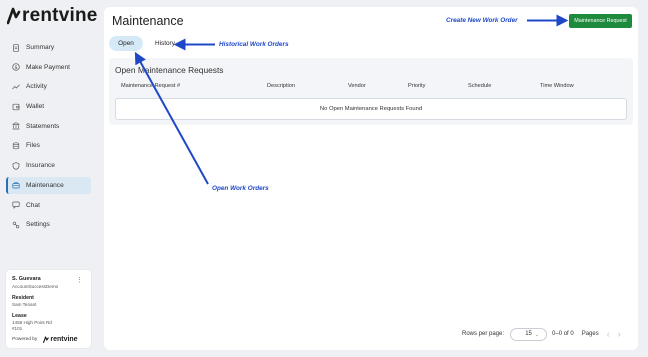  Describe the element at coordinates (19, 315) in the screenshot. I see `lease-label: Lease` at that location.